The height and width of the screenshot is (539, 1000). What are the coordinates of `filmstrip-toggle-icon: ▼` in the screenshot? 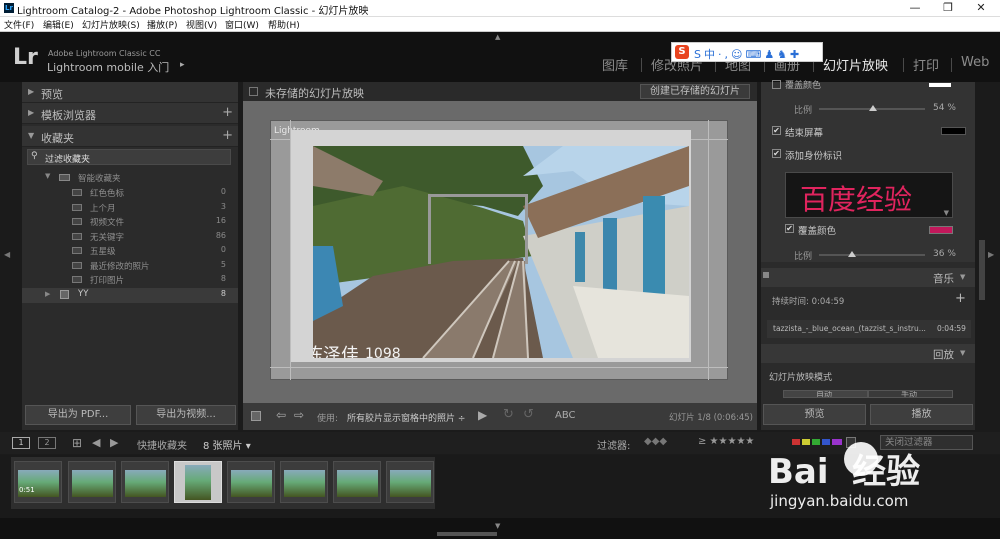 It's located at (497, 526).